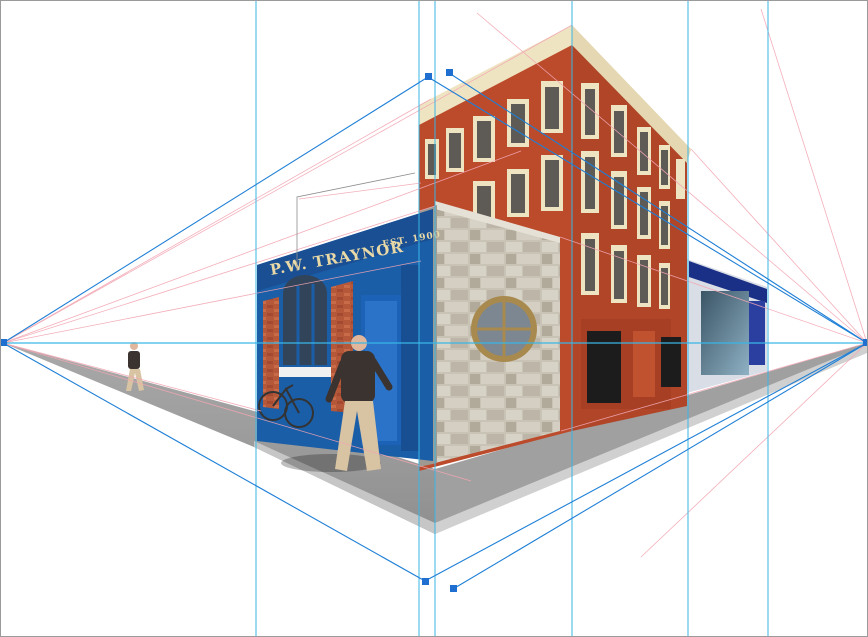  Describe the element at coordinates (449, 72) in the screenshot. I see `top-handle-b` at that location.